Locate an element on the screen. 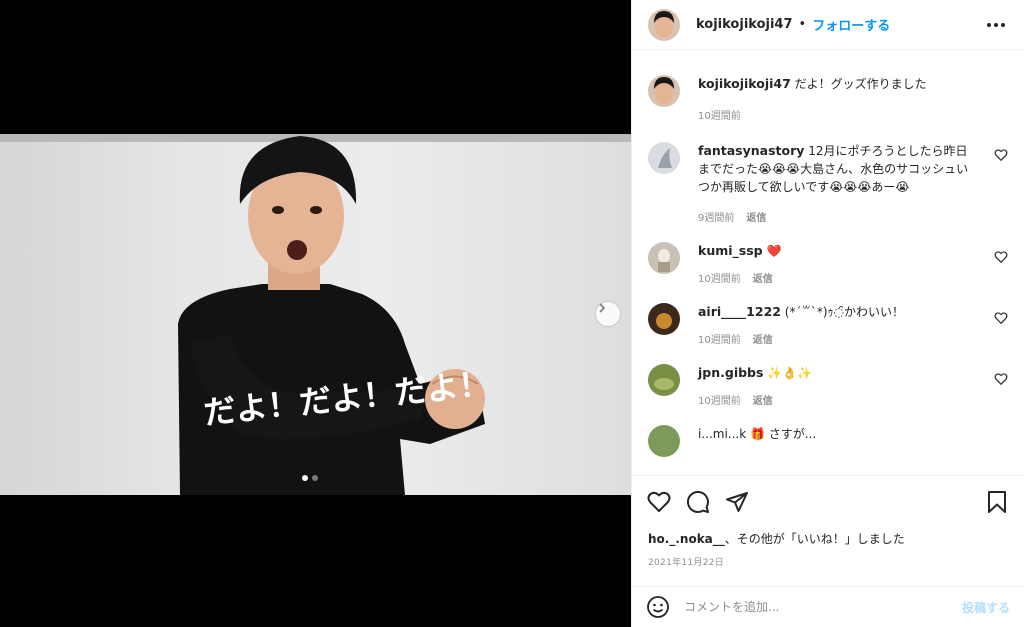 This screenshot has height=627, width=1024. caption-username: kojikojikoji47 is located at coordinates (744, 83).